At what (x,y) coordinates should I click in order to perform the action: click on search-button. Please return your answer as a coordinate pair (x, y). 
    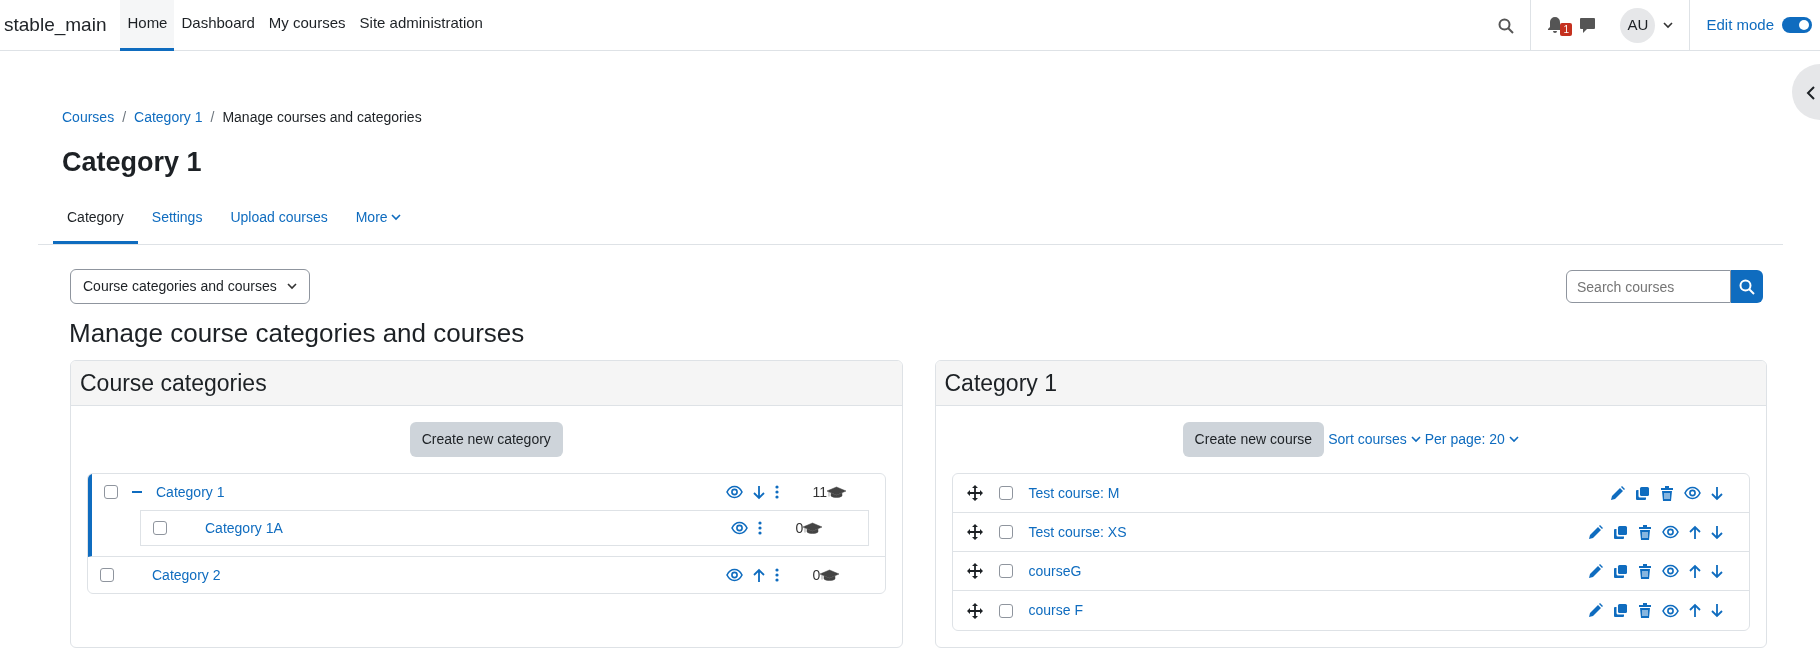
    Looking at the image, I should click on (1747, 287).